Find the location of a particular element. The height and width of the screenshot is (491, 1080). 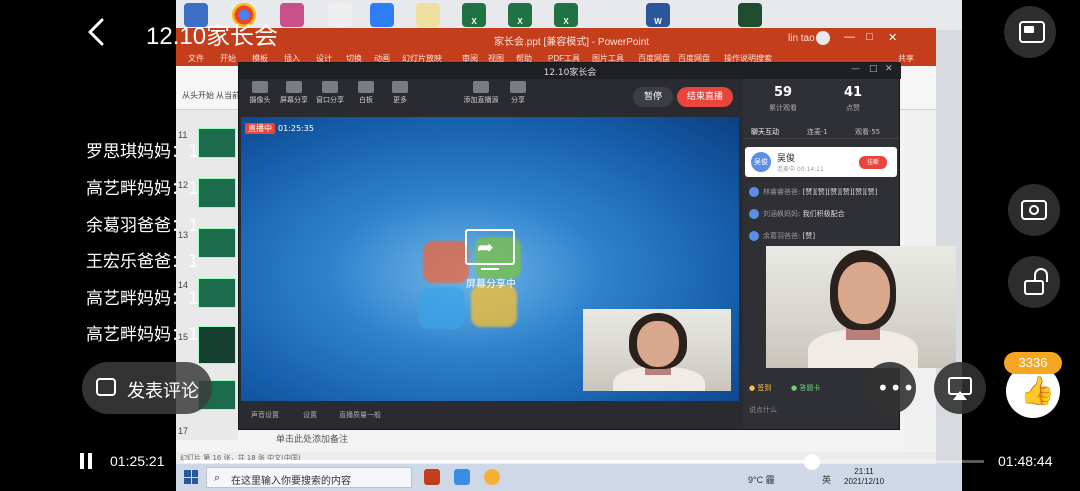

live-bottom-bar: 声音设置 设置 直播质量一般 is located at coordinates (490, 415).